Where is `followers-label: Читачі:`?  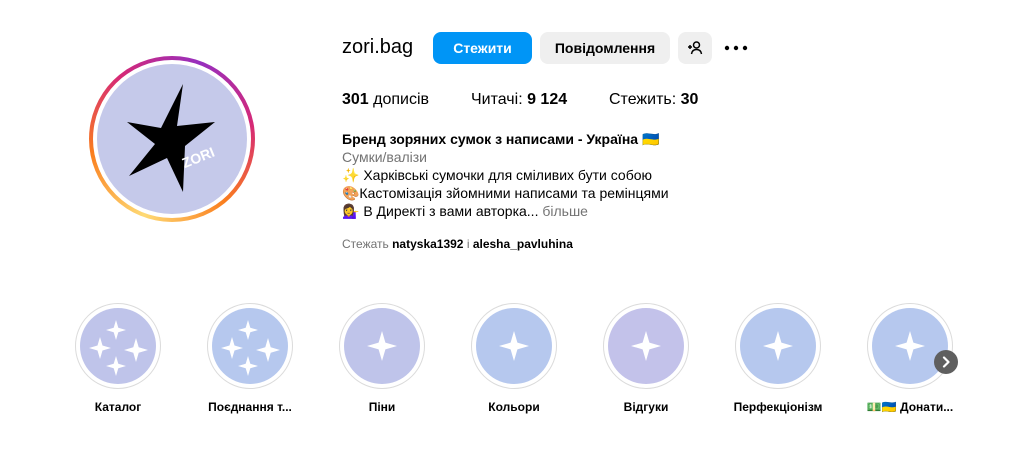 followers-label: Читачі: is located at coordinates (499, 99).